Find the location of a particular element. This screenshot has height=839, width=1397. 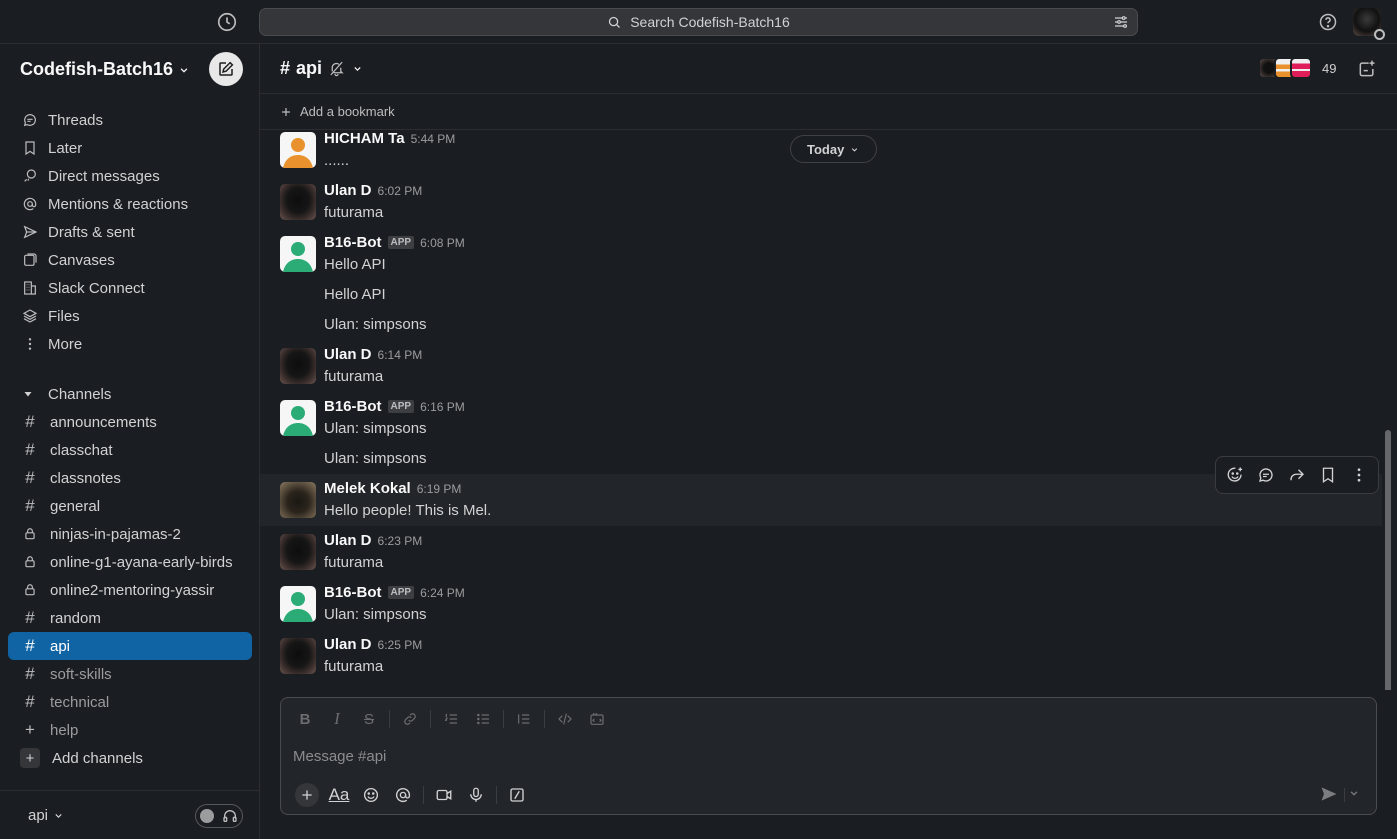

history-icon is located at coordinates (227, 22).